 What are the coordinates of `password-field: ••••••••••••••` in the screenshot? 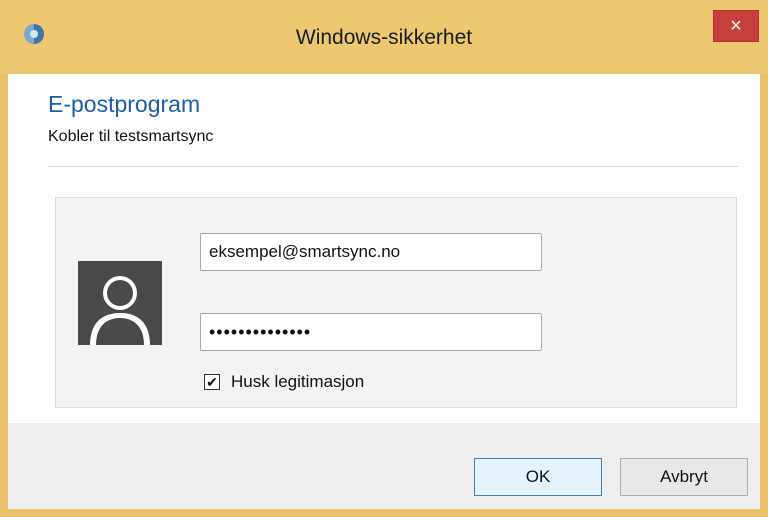 It's located at (371, 332).